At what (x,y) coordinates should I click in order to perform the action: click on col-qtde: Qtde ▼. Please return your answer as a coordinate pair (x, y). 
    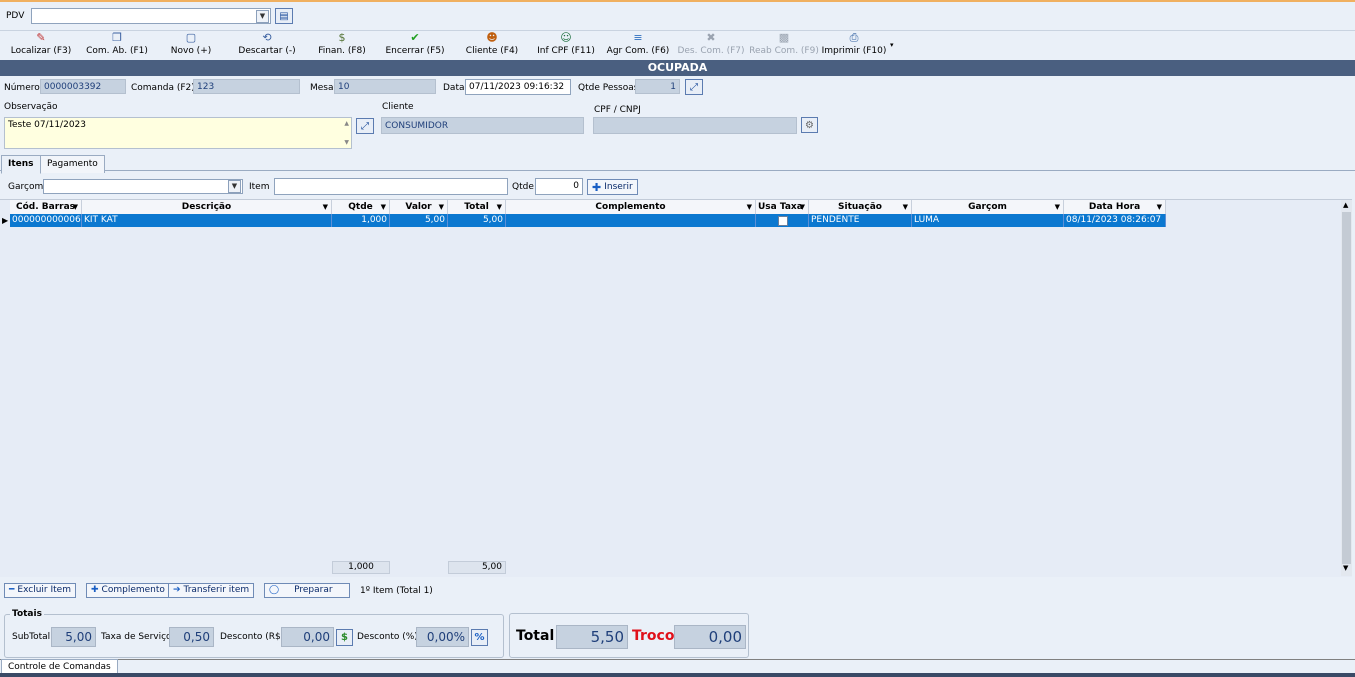
    Looking at the image, I should click on (361, 207).